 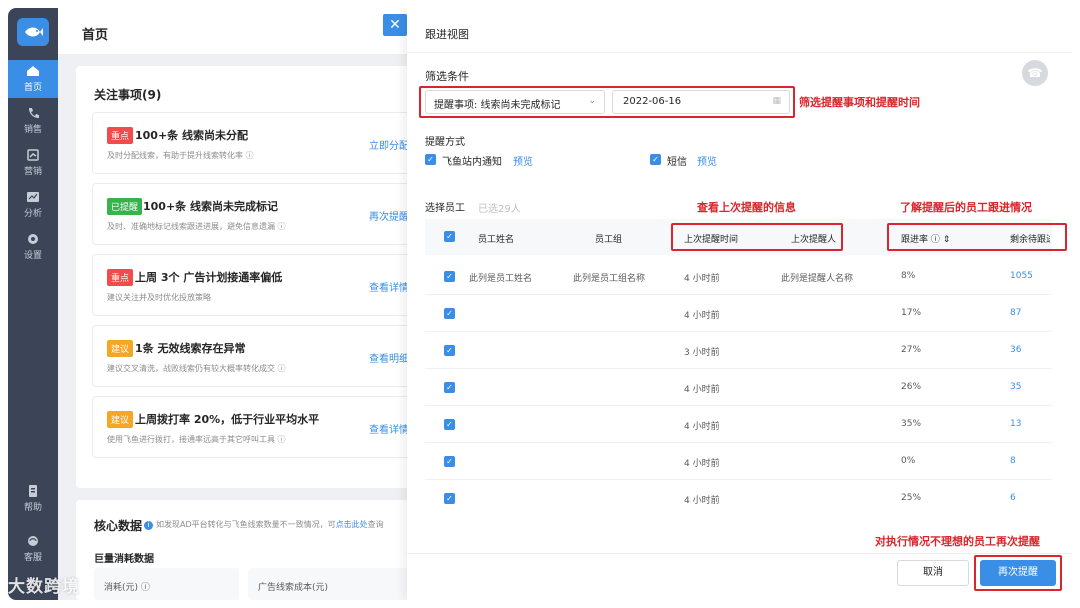 What do you see at coordinates (447, 76) in the screenshot?
I see `filter-label: 筛选条件` at bounding box center [447, 76].